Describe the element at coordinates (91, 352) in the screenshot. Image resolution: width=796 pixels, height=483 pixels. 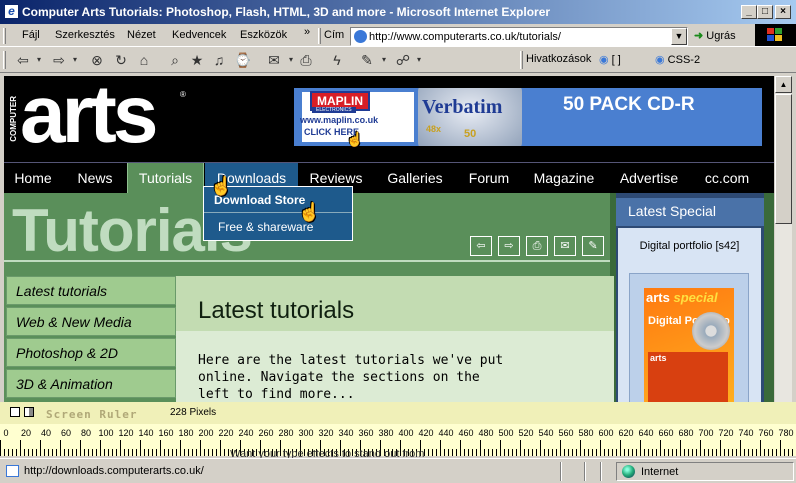
I see `left-nav-photoshop: Photoshop & 2D` at that location.